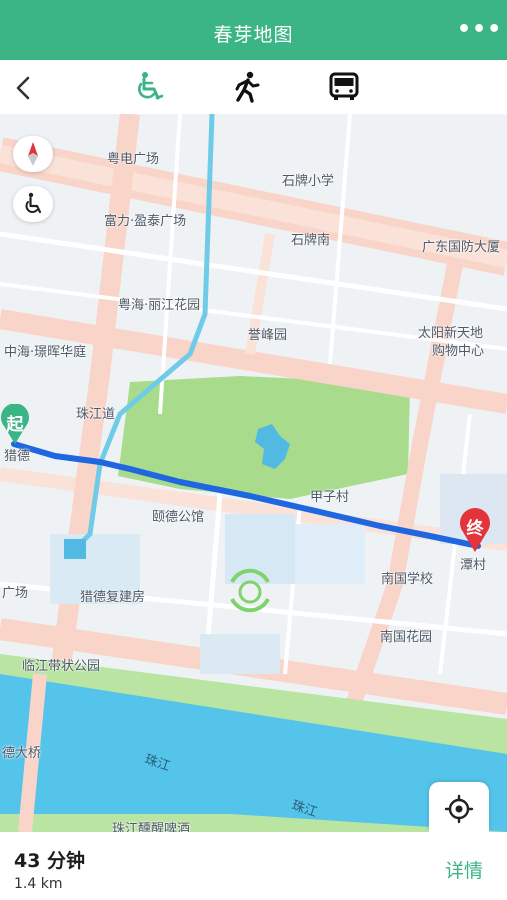 This screenshot has height=900, width=507. I want to click on map-label: 甲子村, so click(330, 497).